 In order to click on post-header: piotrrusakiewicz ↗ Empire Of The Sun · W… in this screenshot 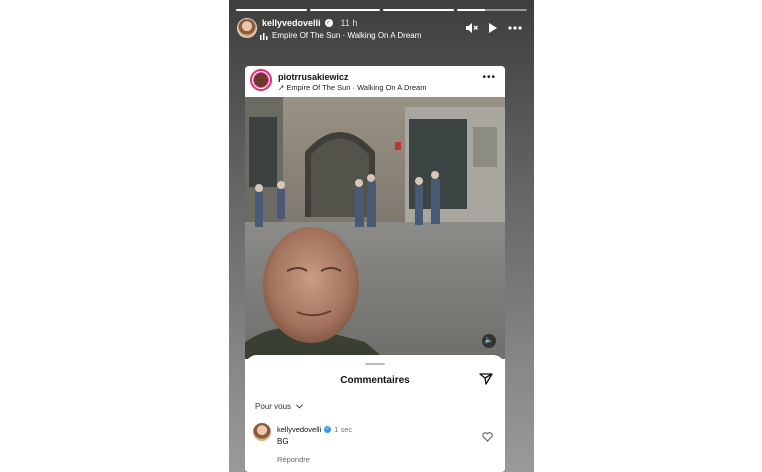, I will do `click(375, 81)`.